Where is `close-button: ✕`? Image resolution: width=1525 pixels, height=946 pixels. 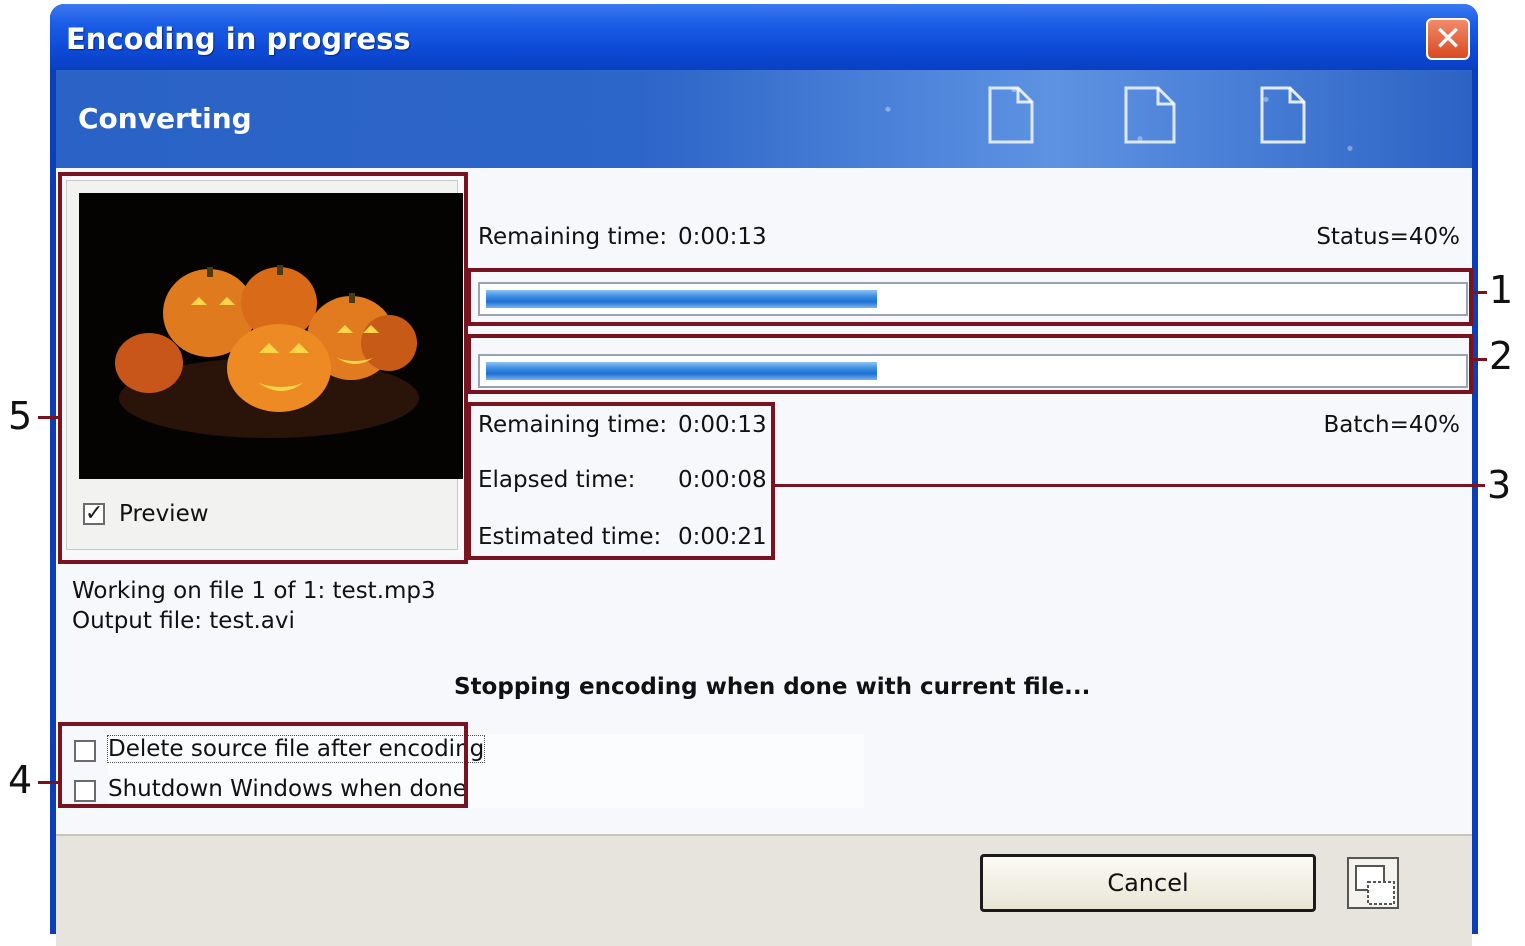 close-button: ✕ is located at coordinates (1448, 39).